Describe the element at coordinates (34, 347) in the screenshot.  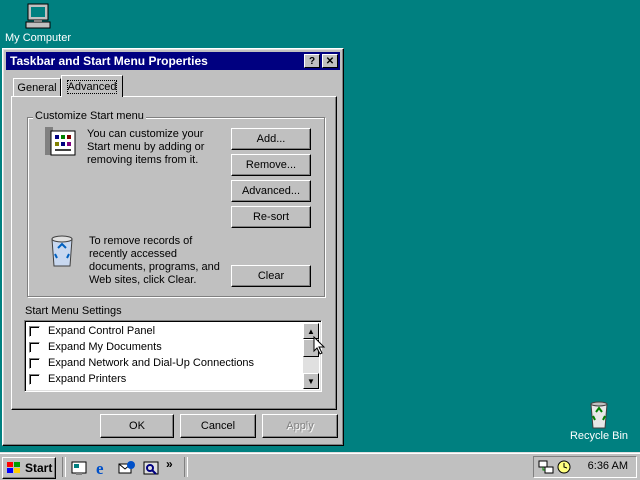
I see `expand-my-documents-checkbox` at that location.